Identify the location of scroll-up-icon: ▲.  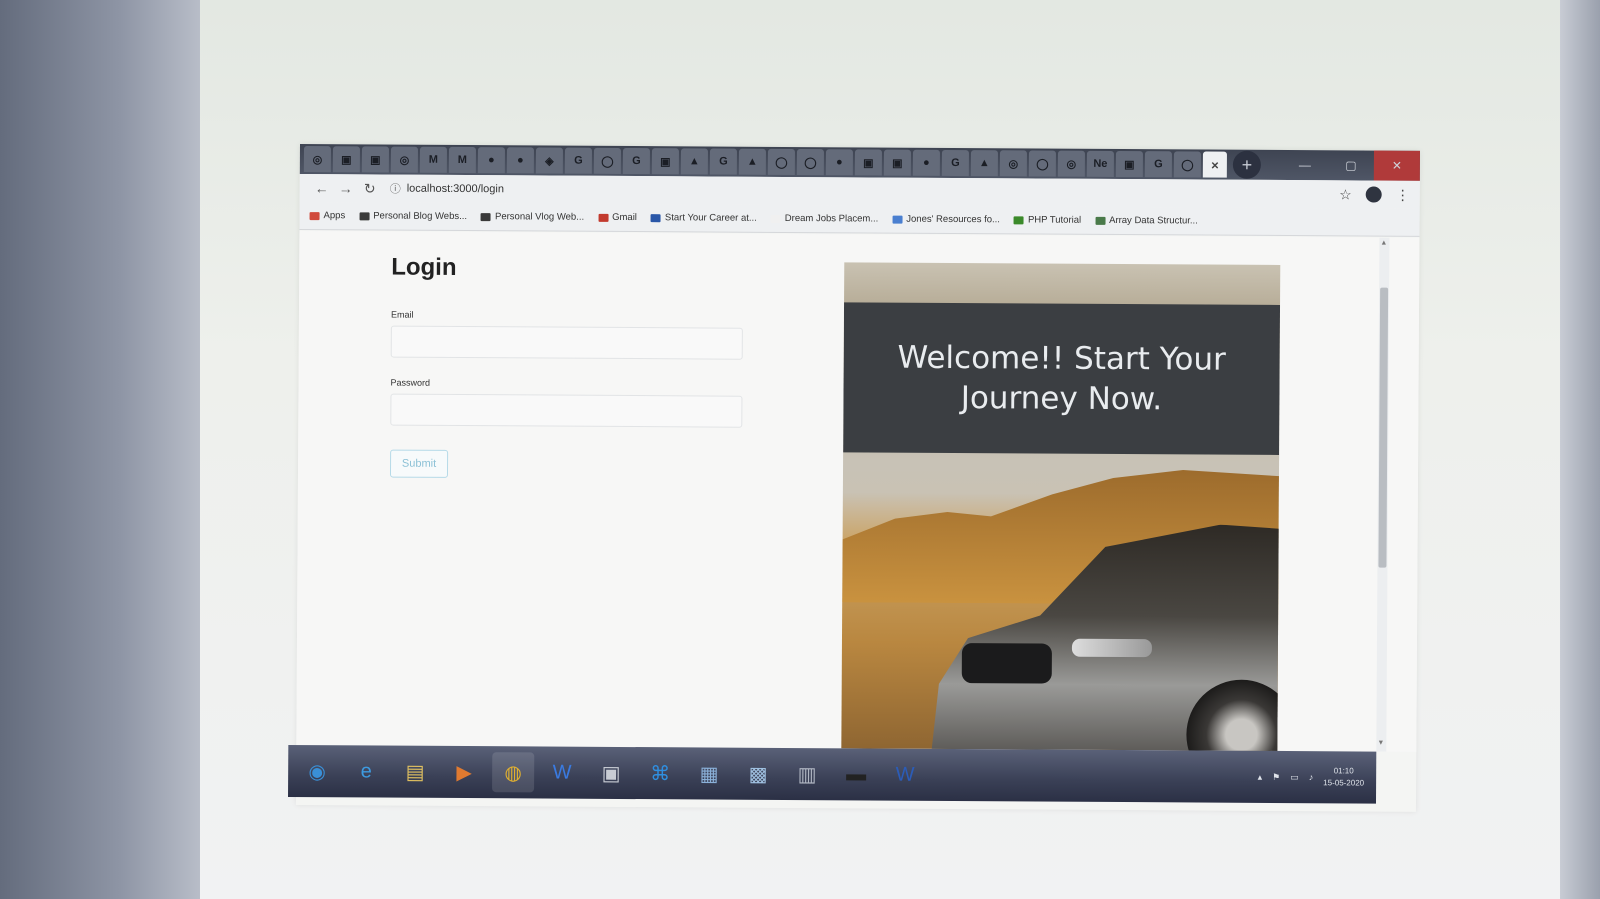
(1383, 243).